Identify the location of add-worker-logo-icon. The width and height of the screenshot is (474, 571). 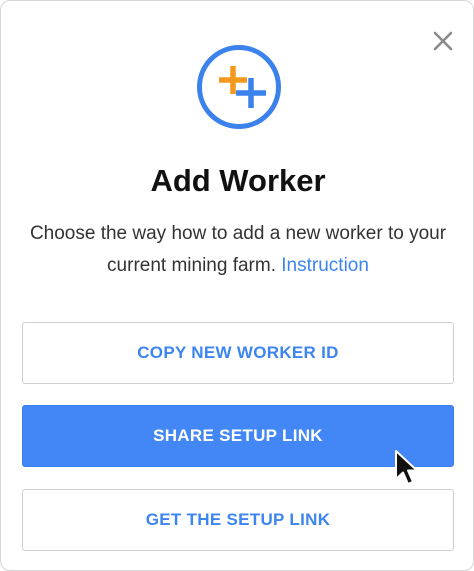
(239, 87).